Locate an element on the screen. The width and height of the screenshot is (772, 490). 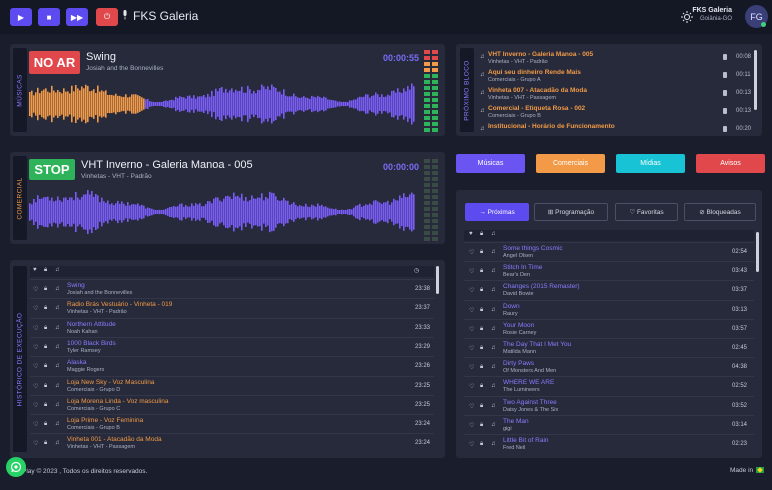
whatsapp-button is located at coordinates (16, 467).